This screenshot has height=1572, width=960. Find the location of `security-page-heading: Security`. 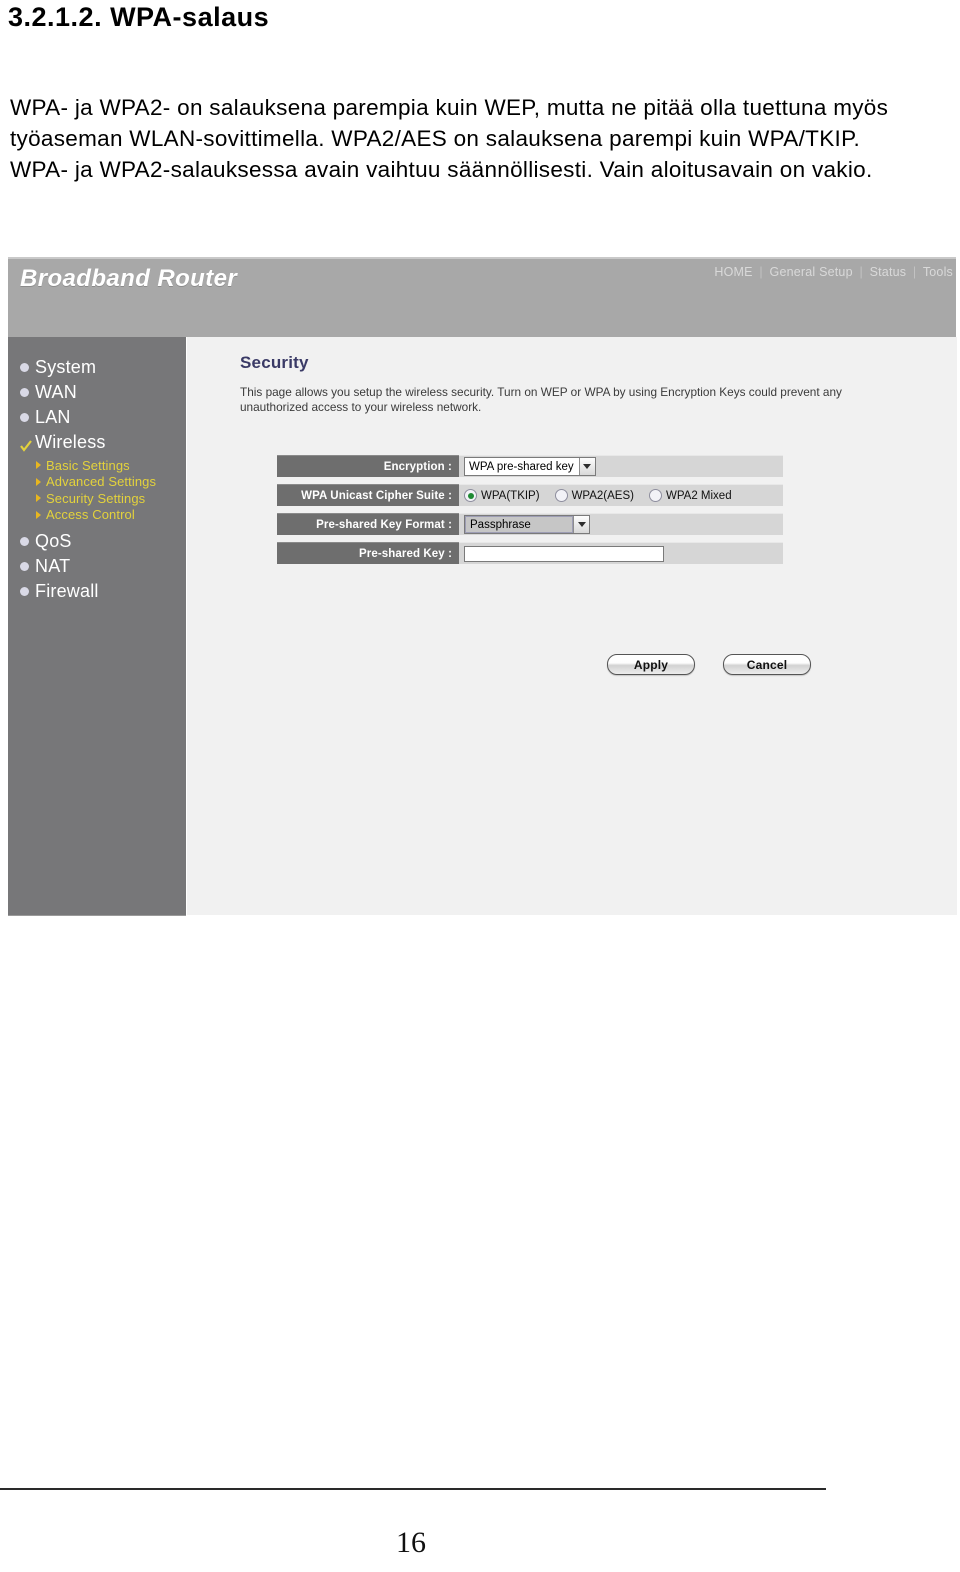

security-page-heading: Security is located at coordinates (274, 362).